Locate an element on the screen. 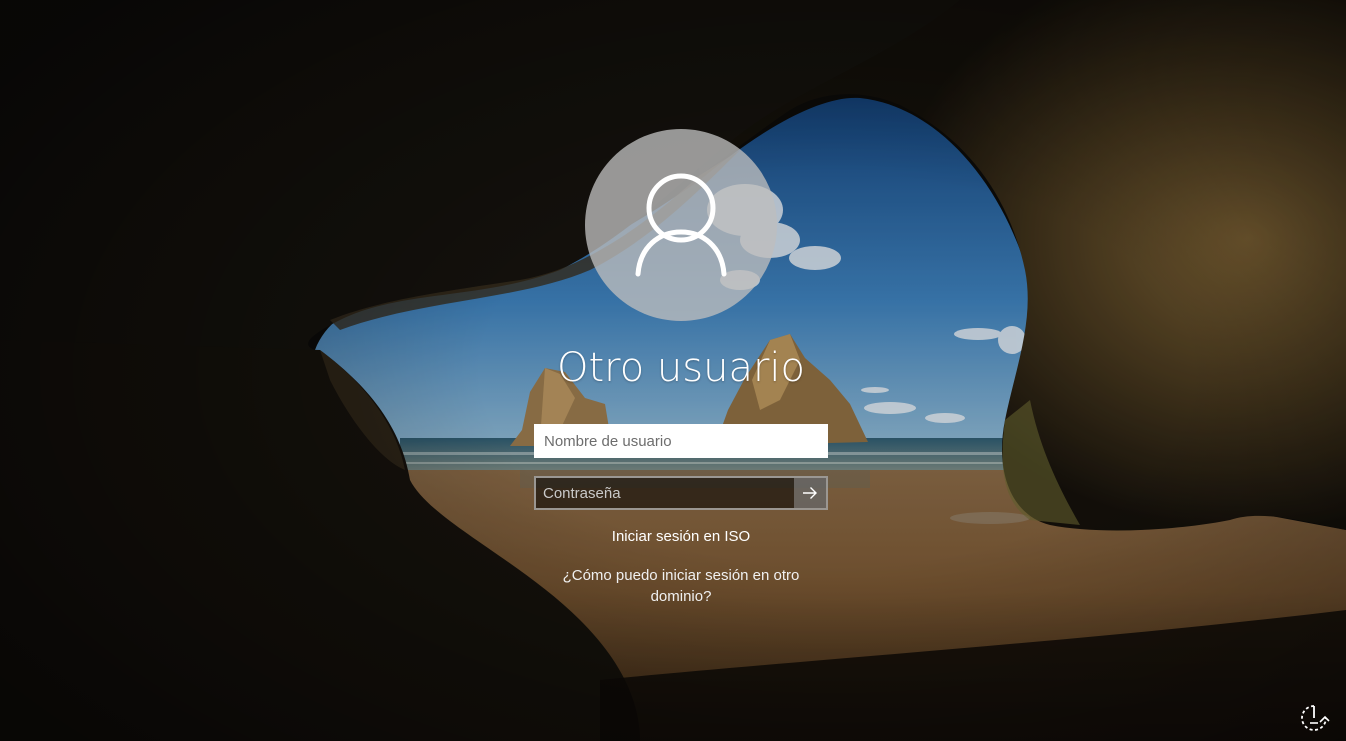 The height and width of the screenshot is (741, 1346). password-field-container is located at coordinates (681, 493).